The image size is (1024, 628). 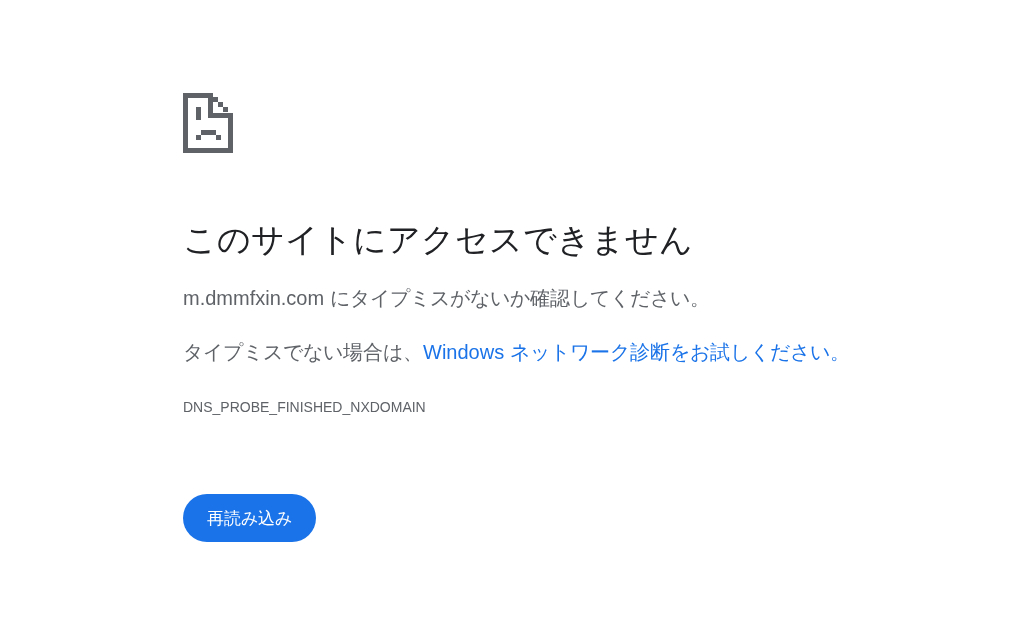 I want to click on error-message: m.dmmfxin.com にタイプミスがないか確認してください。, so click(x=446, y=298).